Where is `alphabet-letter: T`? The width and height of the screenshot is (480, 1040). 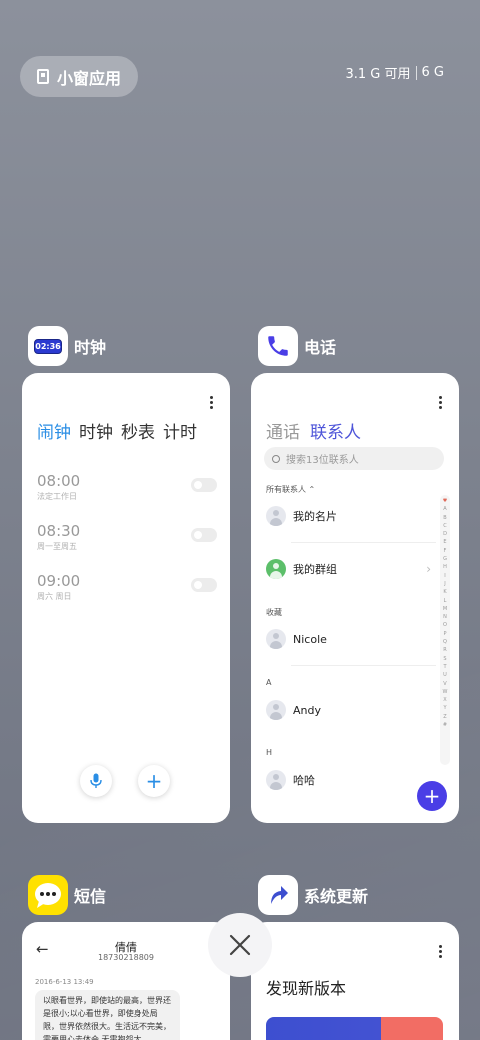 alphabet-letter: T is located at coordinates (445, 667).